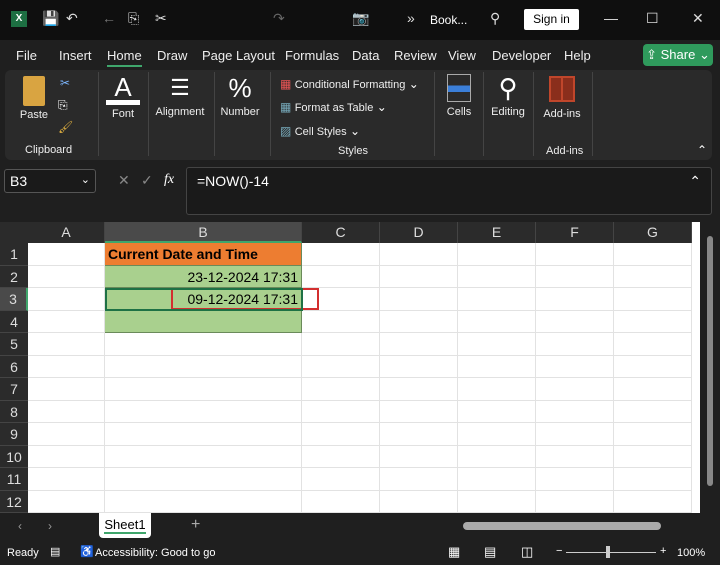 This screenshot has height=565, width=720. Describe the element at coordinates (66, 456) in the screenshot. I see `cell-A10` at that location.